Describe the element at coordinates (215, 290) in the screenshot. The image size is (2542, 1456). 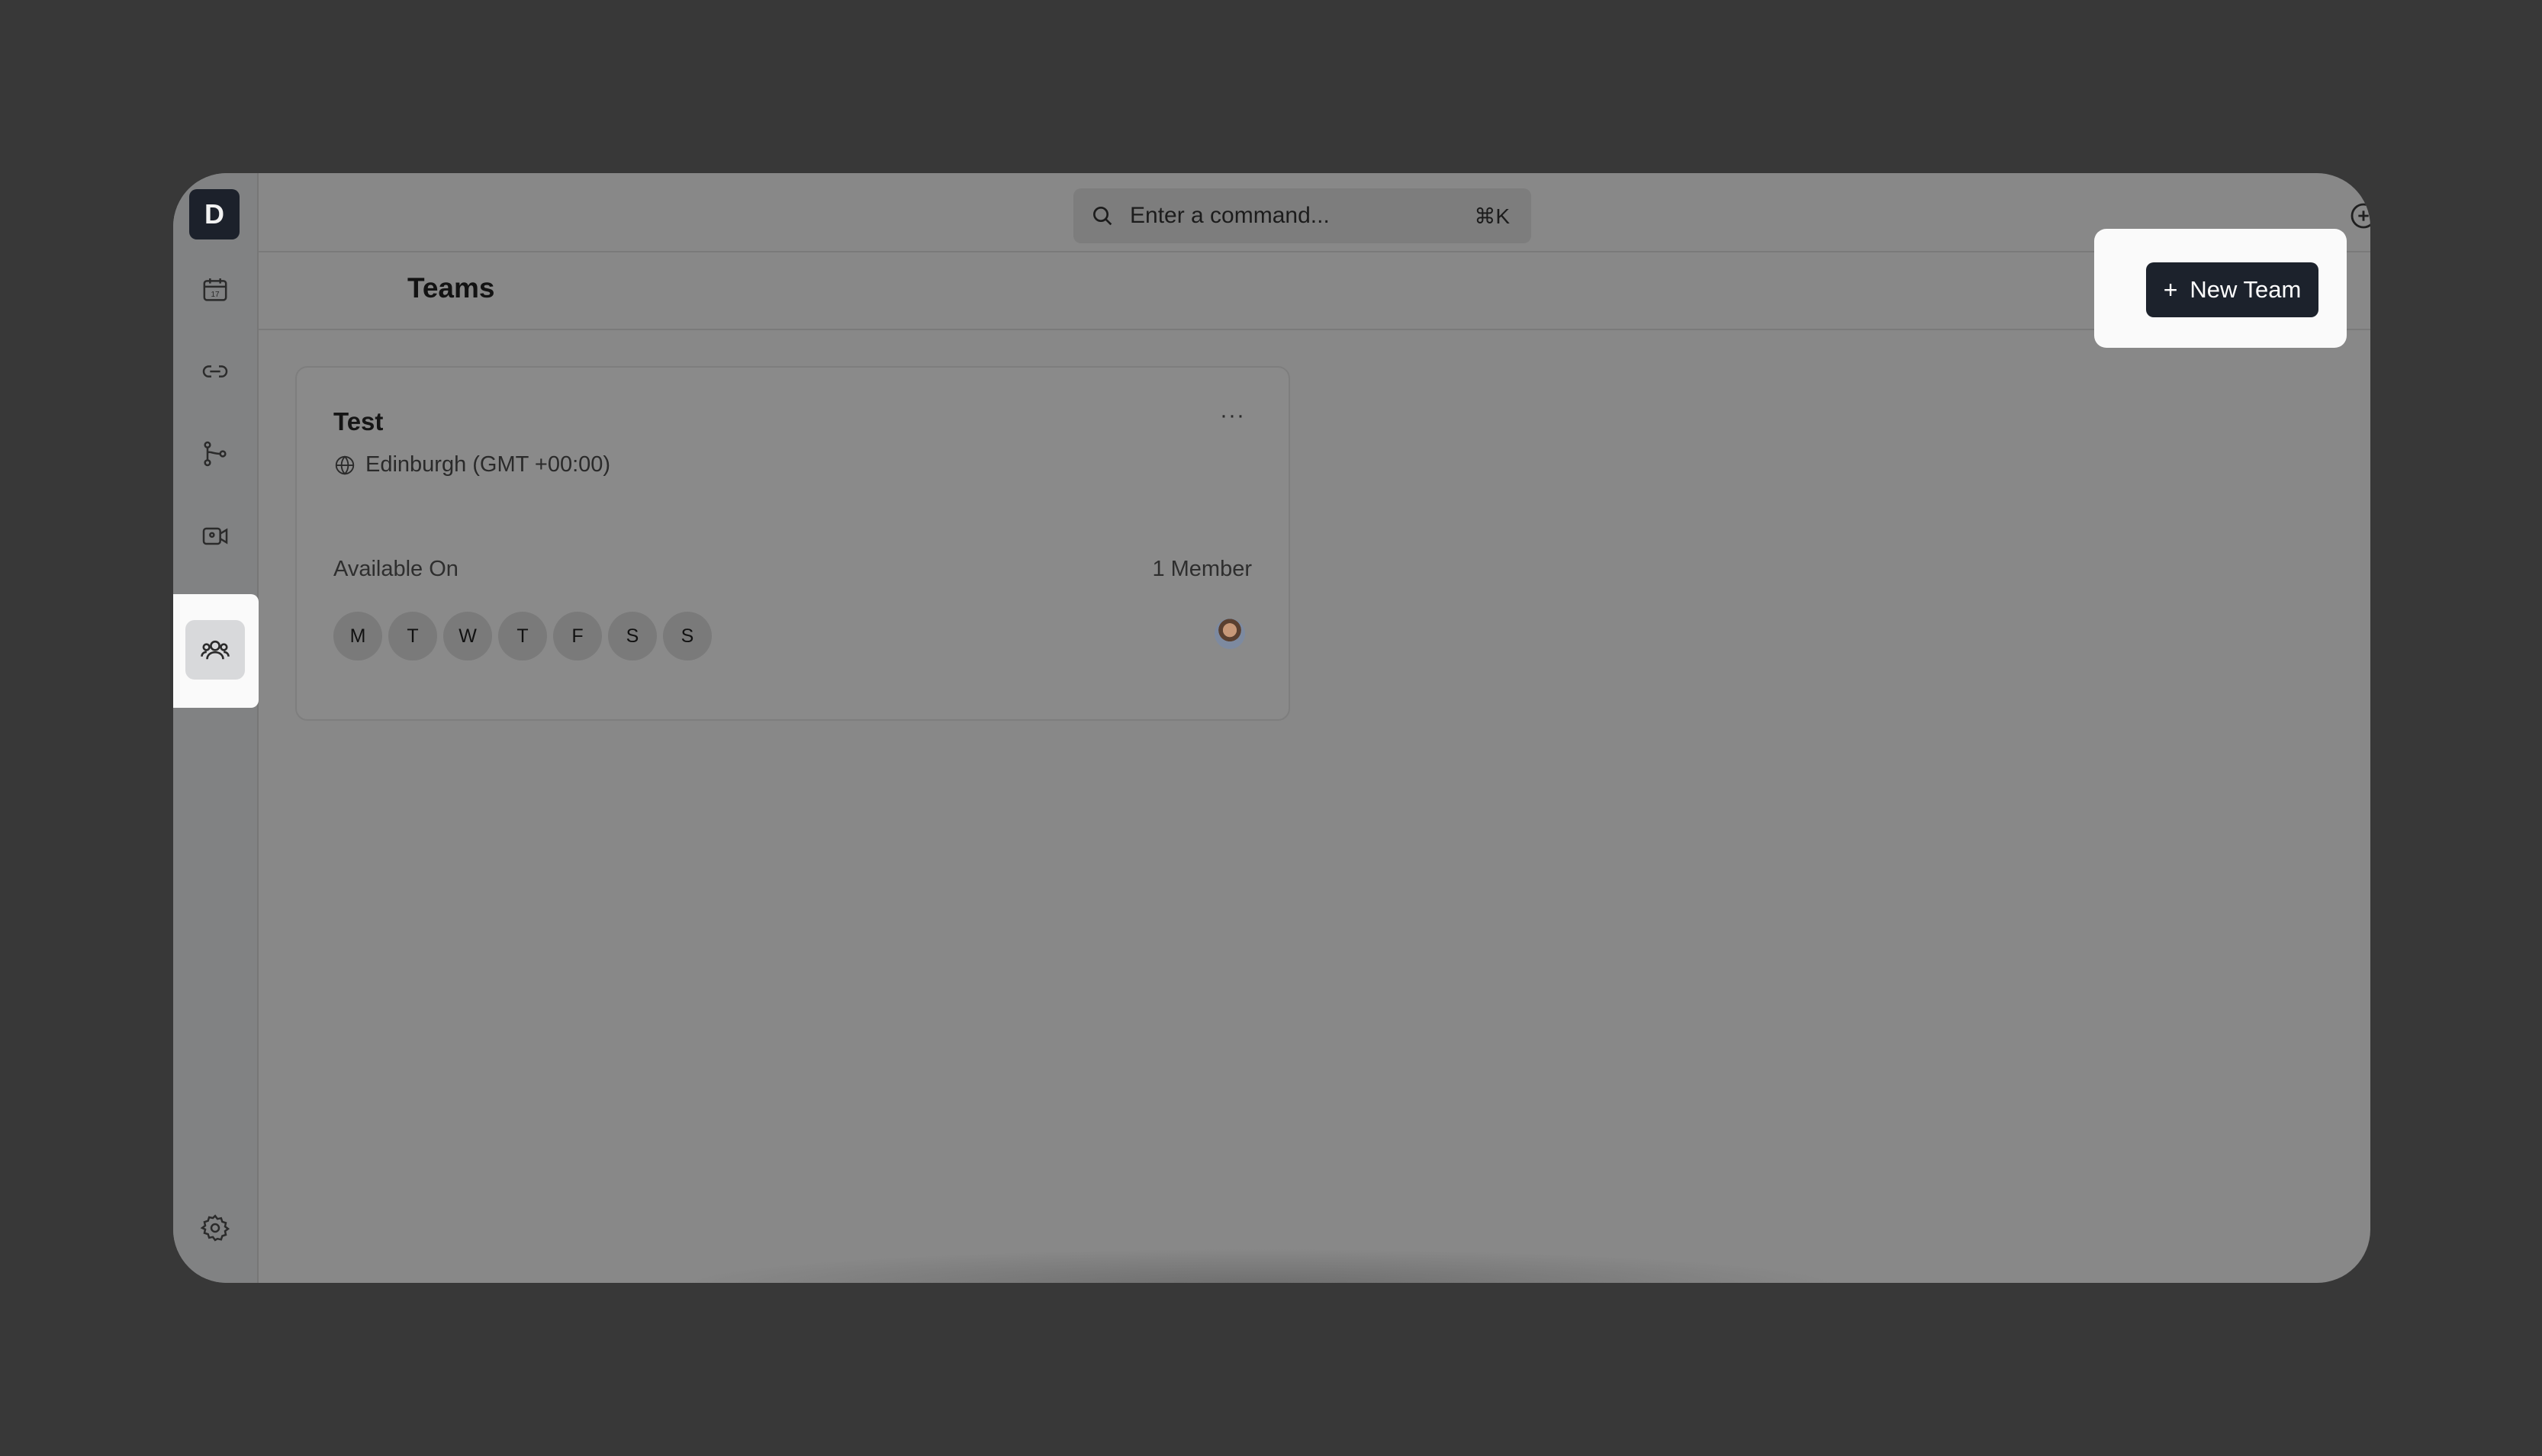
I see `calendar-icon: 17` at that location.